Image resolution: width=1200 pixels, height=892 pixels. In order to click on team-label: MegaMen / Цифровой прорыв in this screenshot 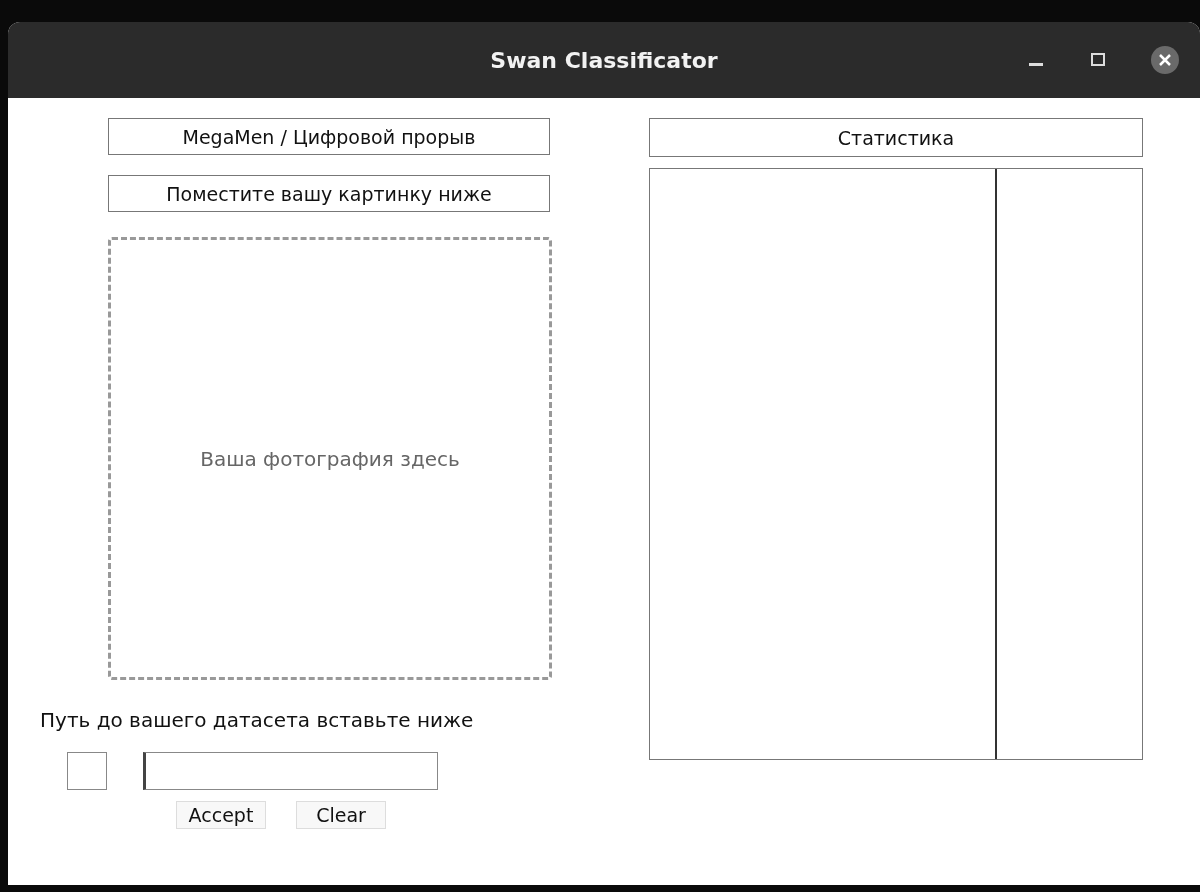, I will do `click(329, 136)`.